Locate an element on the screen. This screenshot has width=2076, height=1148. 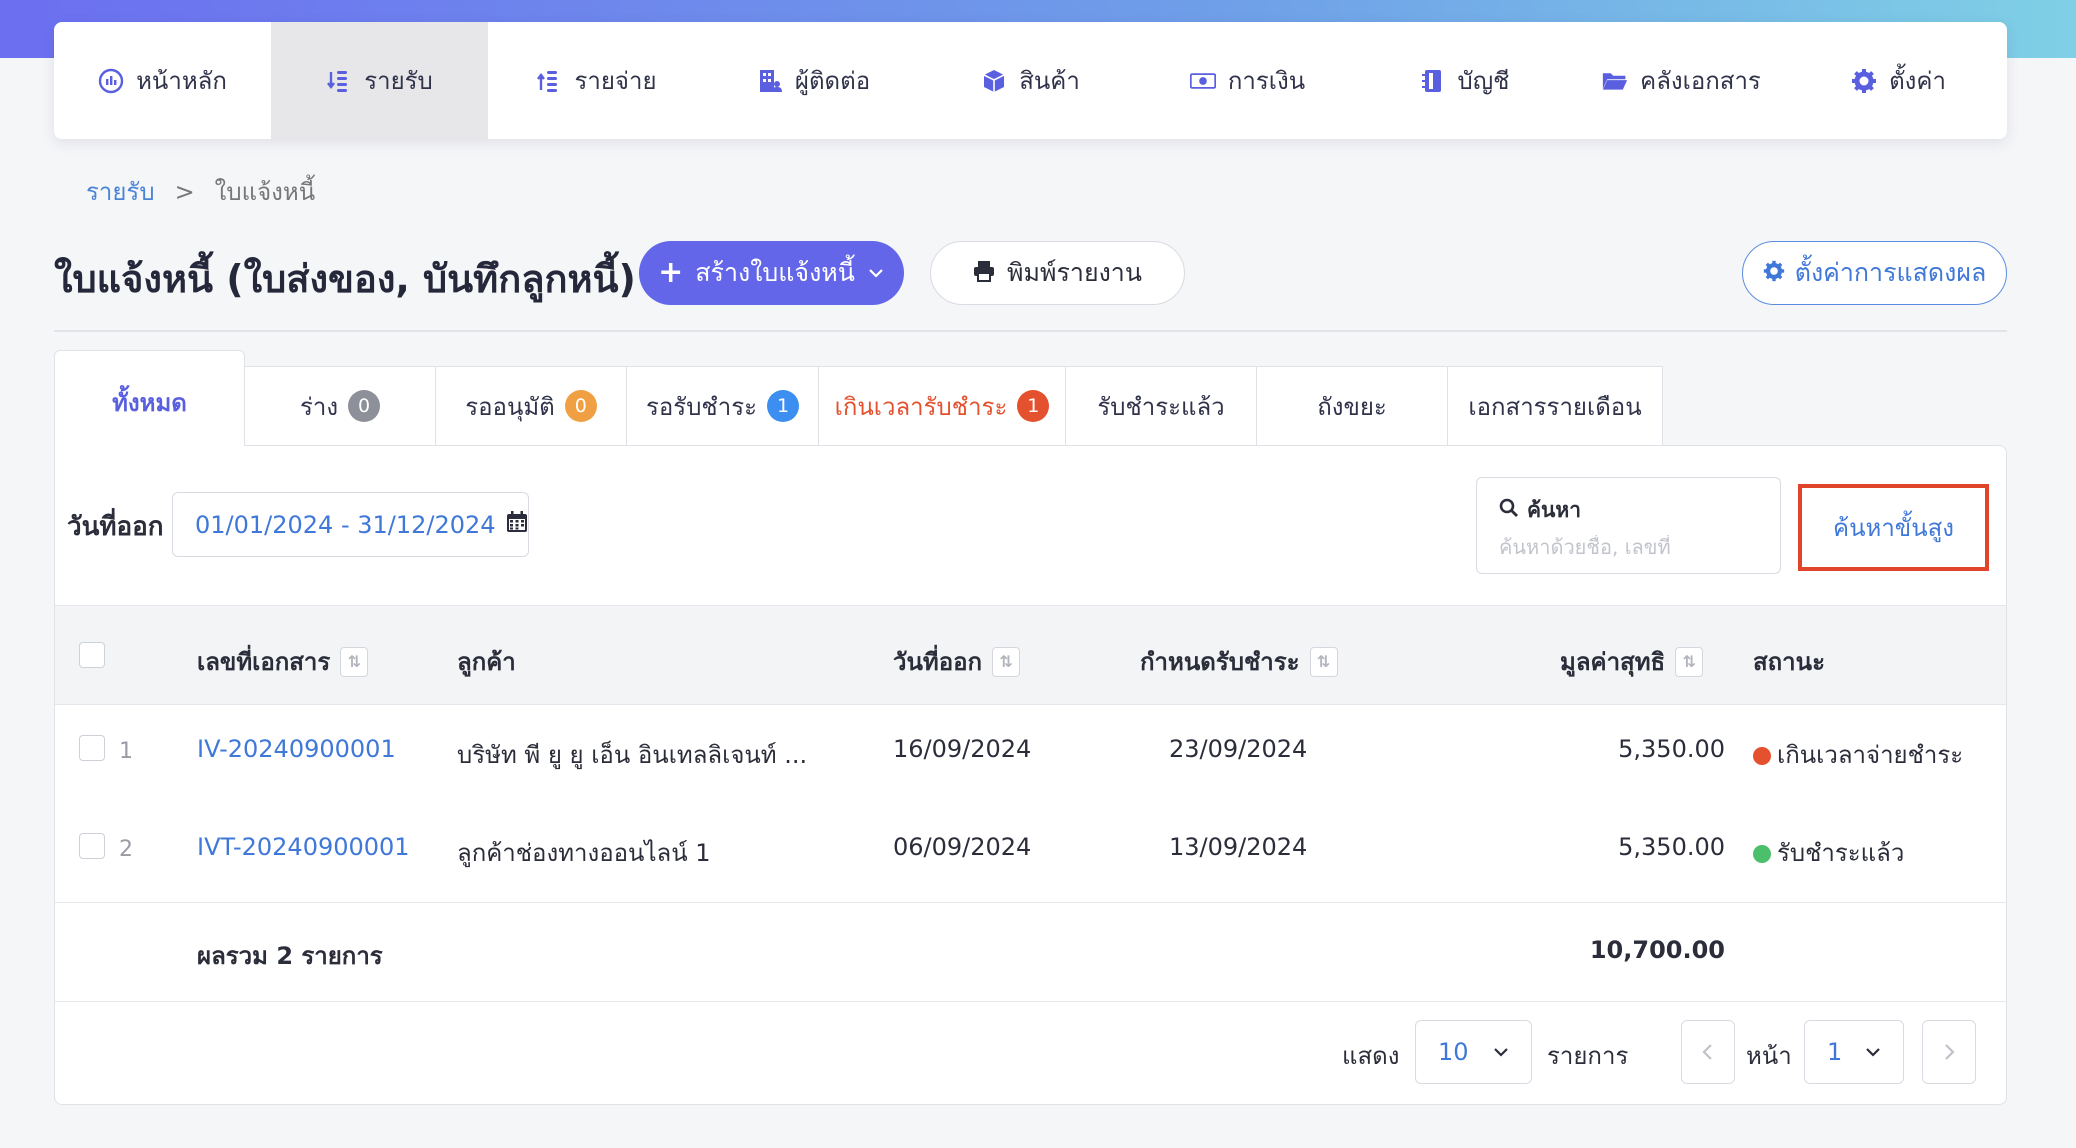
nav-label: รายจ่าย is located at coordinates (615, 81).